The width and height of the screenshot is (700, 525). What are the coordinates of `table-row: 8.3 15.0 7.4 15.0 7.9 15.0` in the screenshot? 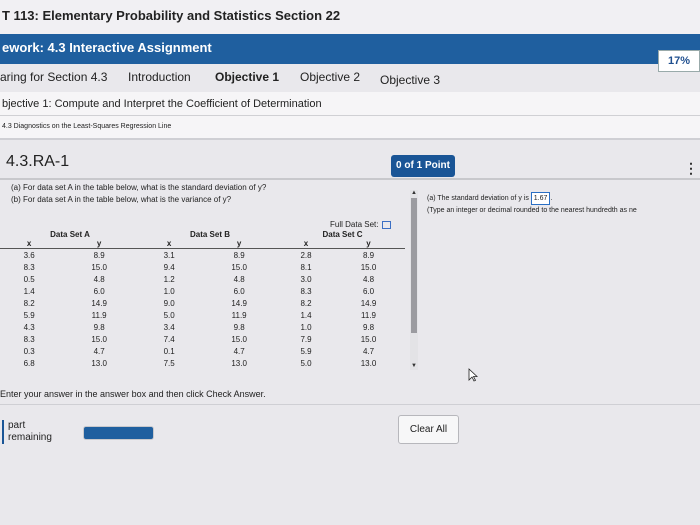 It's located at (202, 340).